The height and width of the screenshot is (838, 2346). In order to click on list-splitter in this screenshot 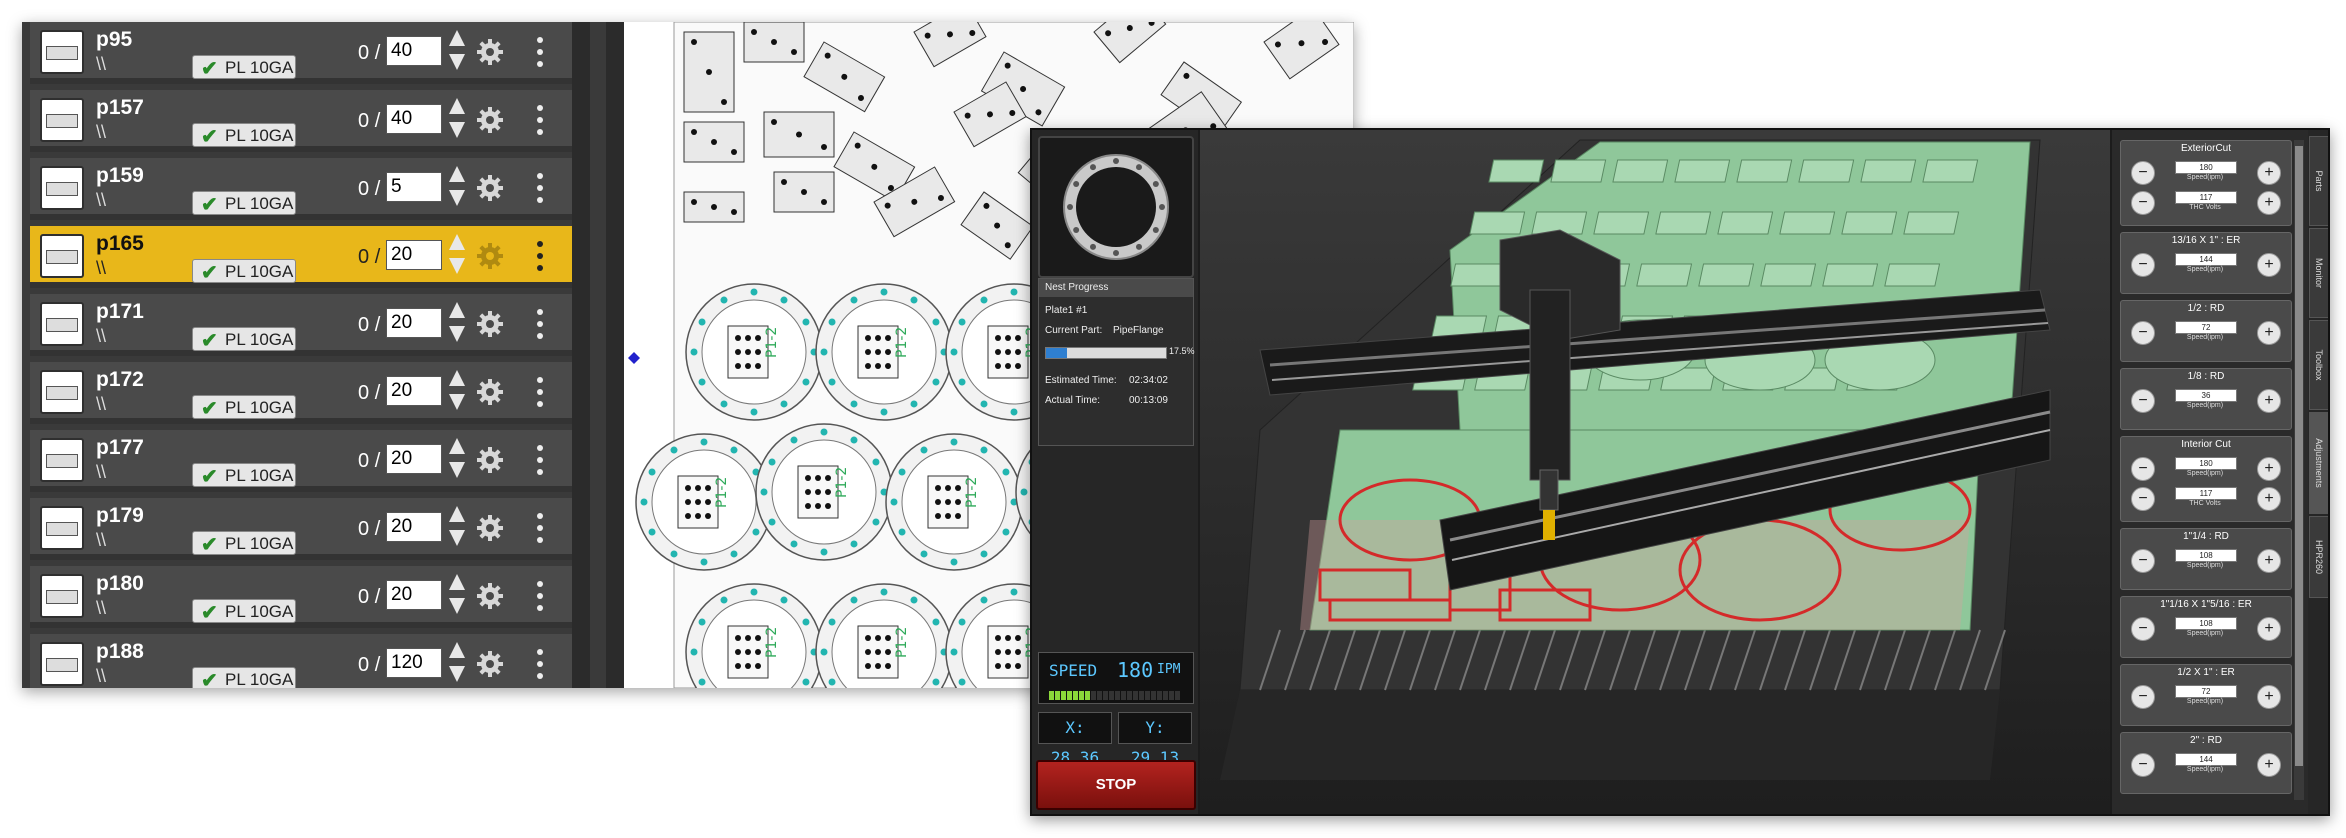, I will do `click(598, 355)`.